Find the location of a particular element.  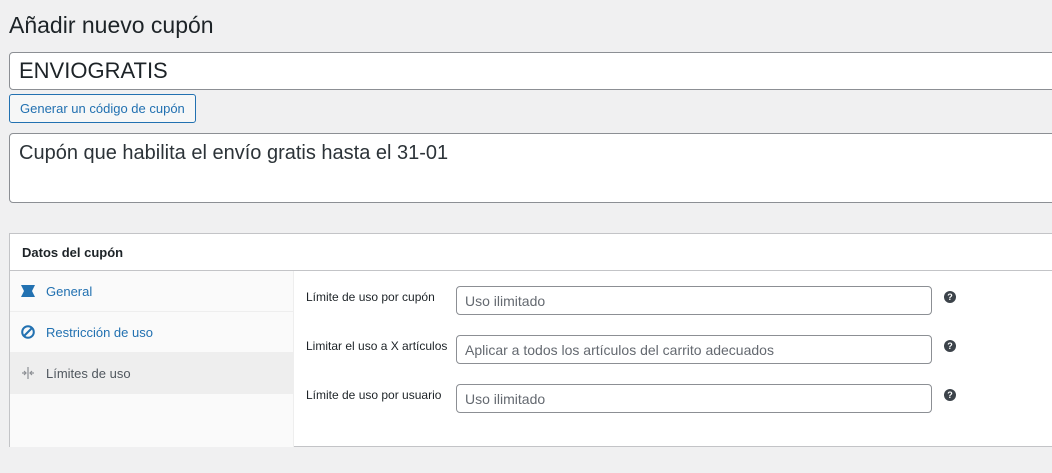

tab-usage-restriction-label: Restricción de uso is located at coordinates (99, 332).